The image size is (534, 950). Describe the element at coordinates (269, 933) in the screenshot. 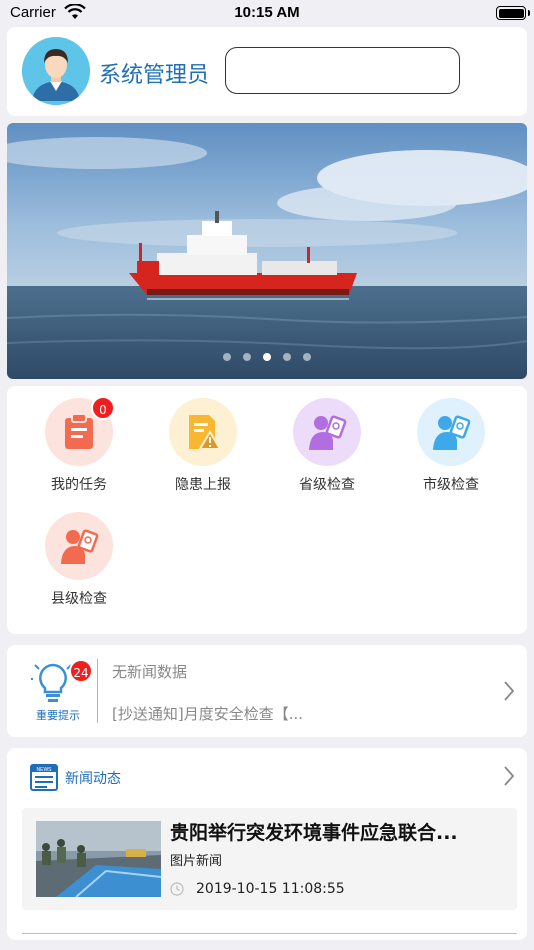

I see `divider` at that location.